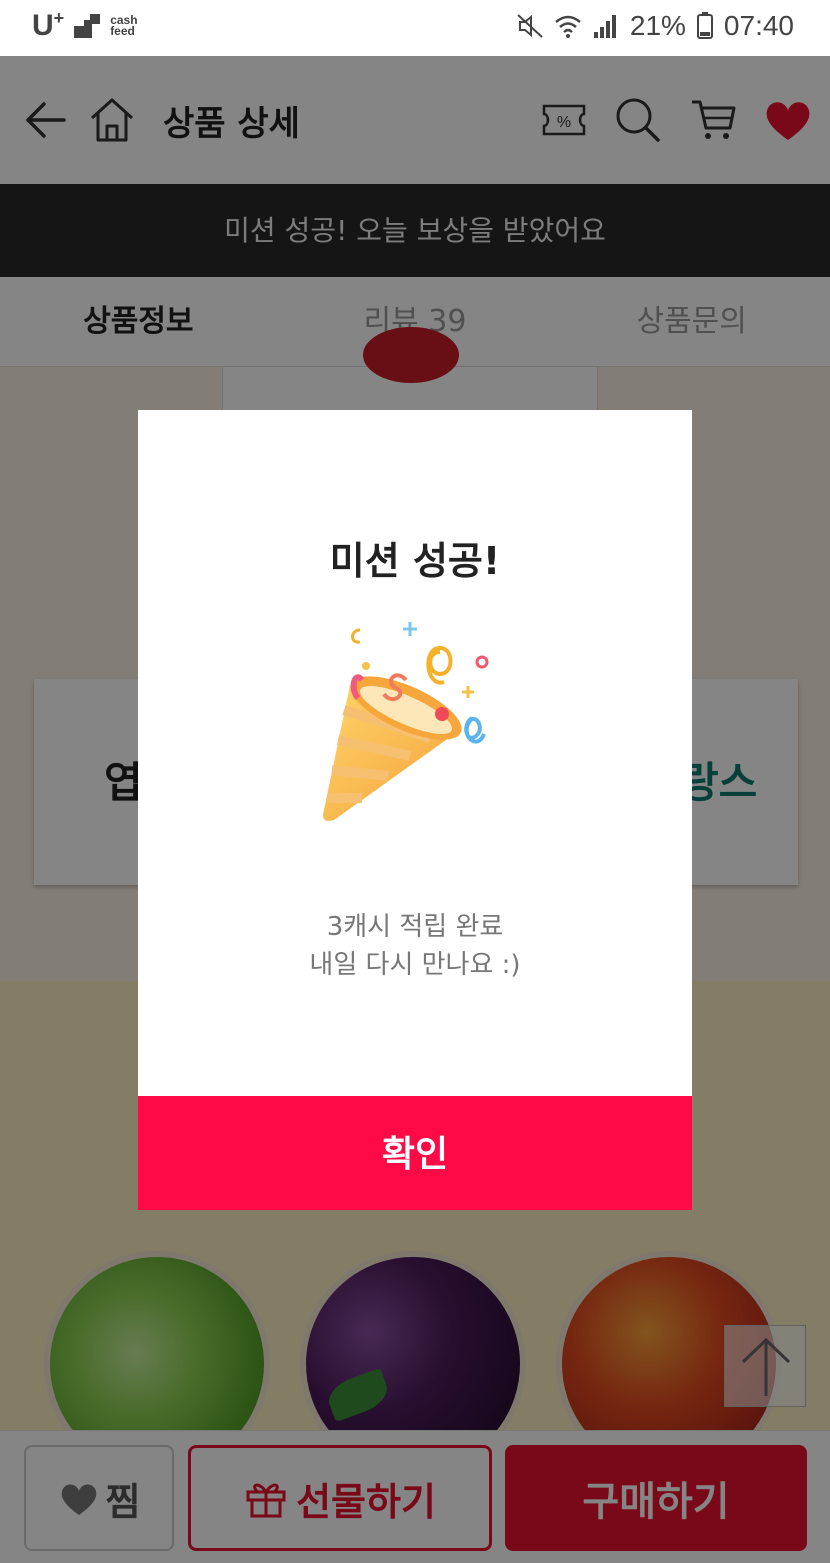 Image resolution: width=830 pixels, height=1563 pixels. I want to click on cell-signal-icon, so click(604, 26).